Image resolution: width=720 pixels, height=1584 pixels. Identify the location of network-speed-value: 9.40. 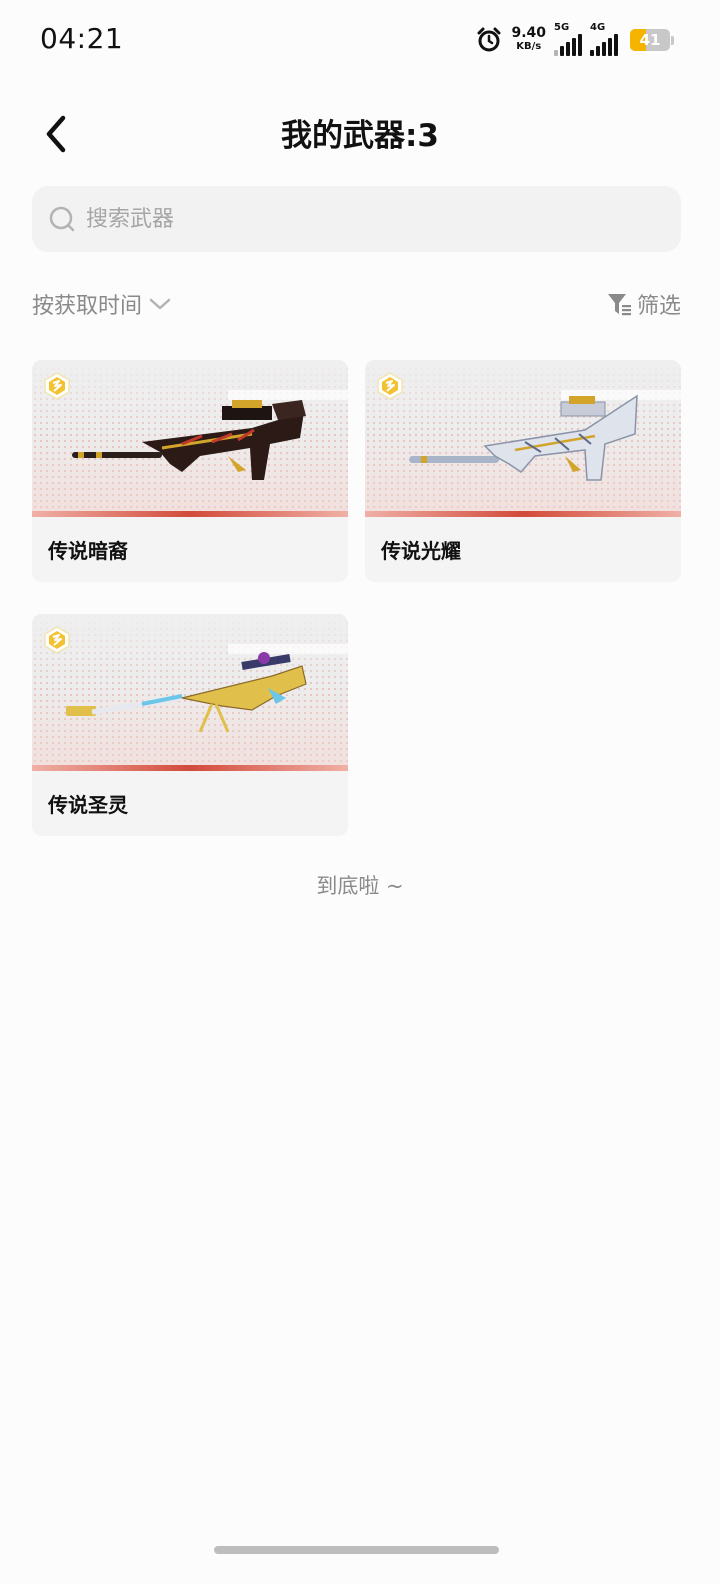
(528, 33).